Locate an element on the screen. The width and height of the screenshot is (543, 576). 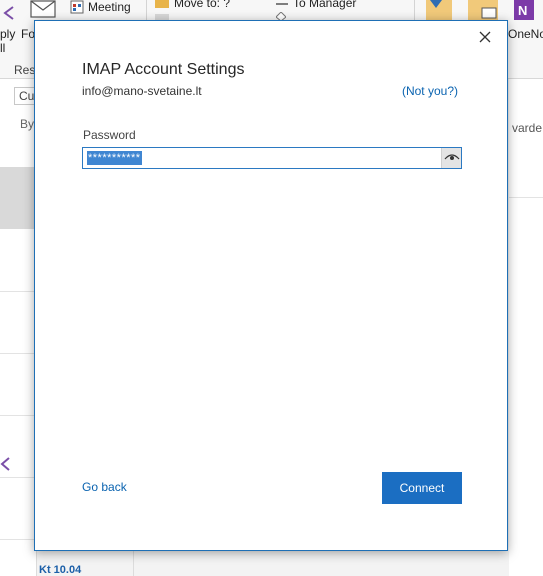
envelope-icon is located at coordinates (43, 9).